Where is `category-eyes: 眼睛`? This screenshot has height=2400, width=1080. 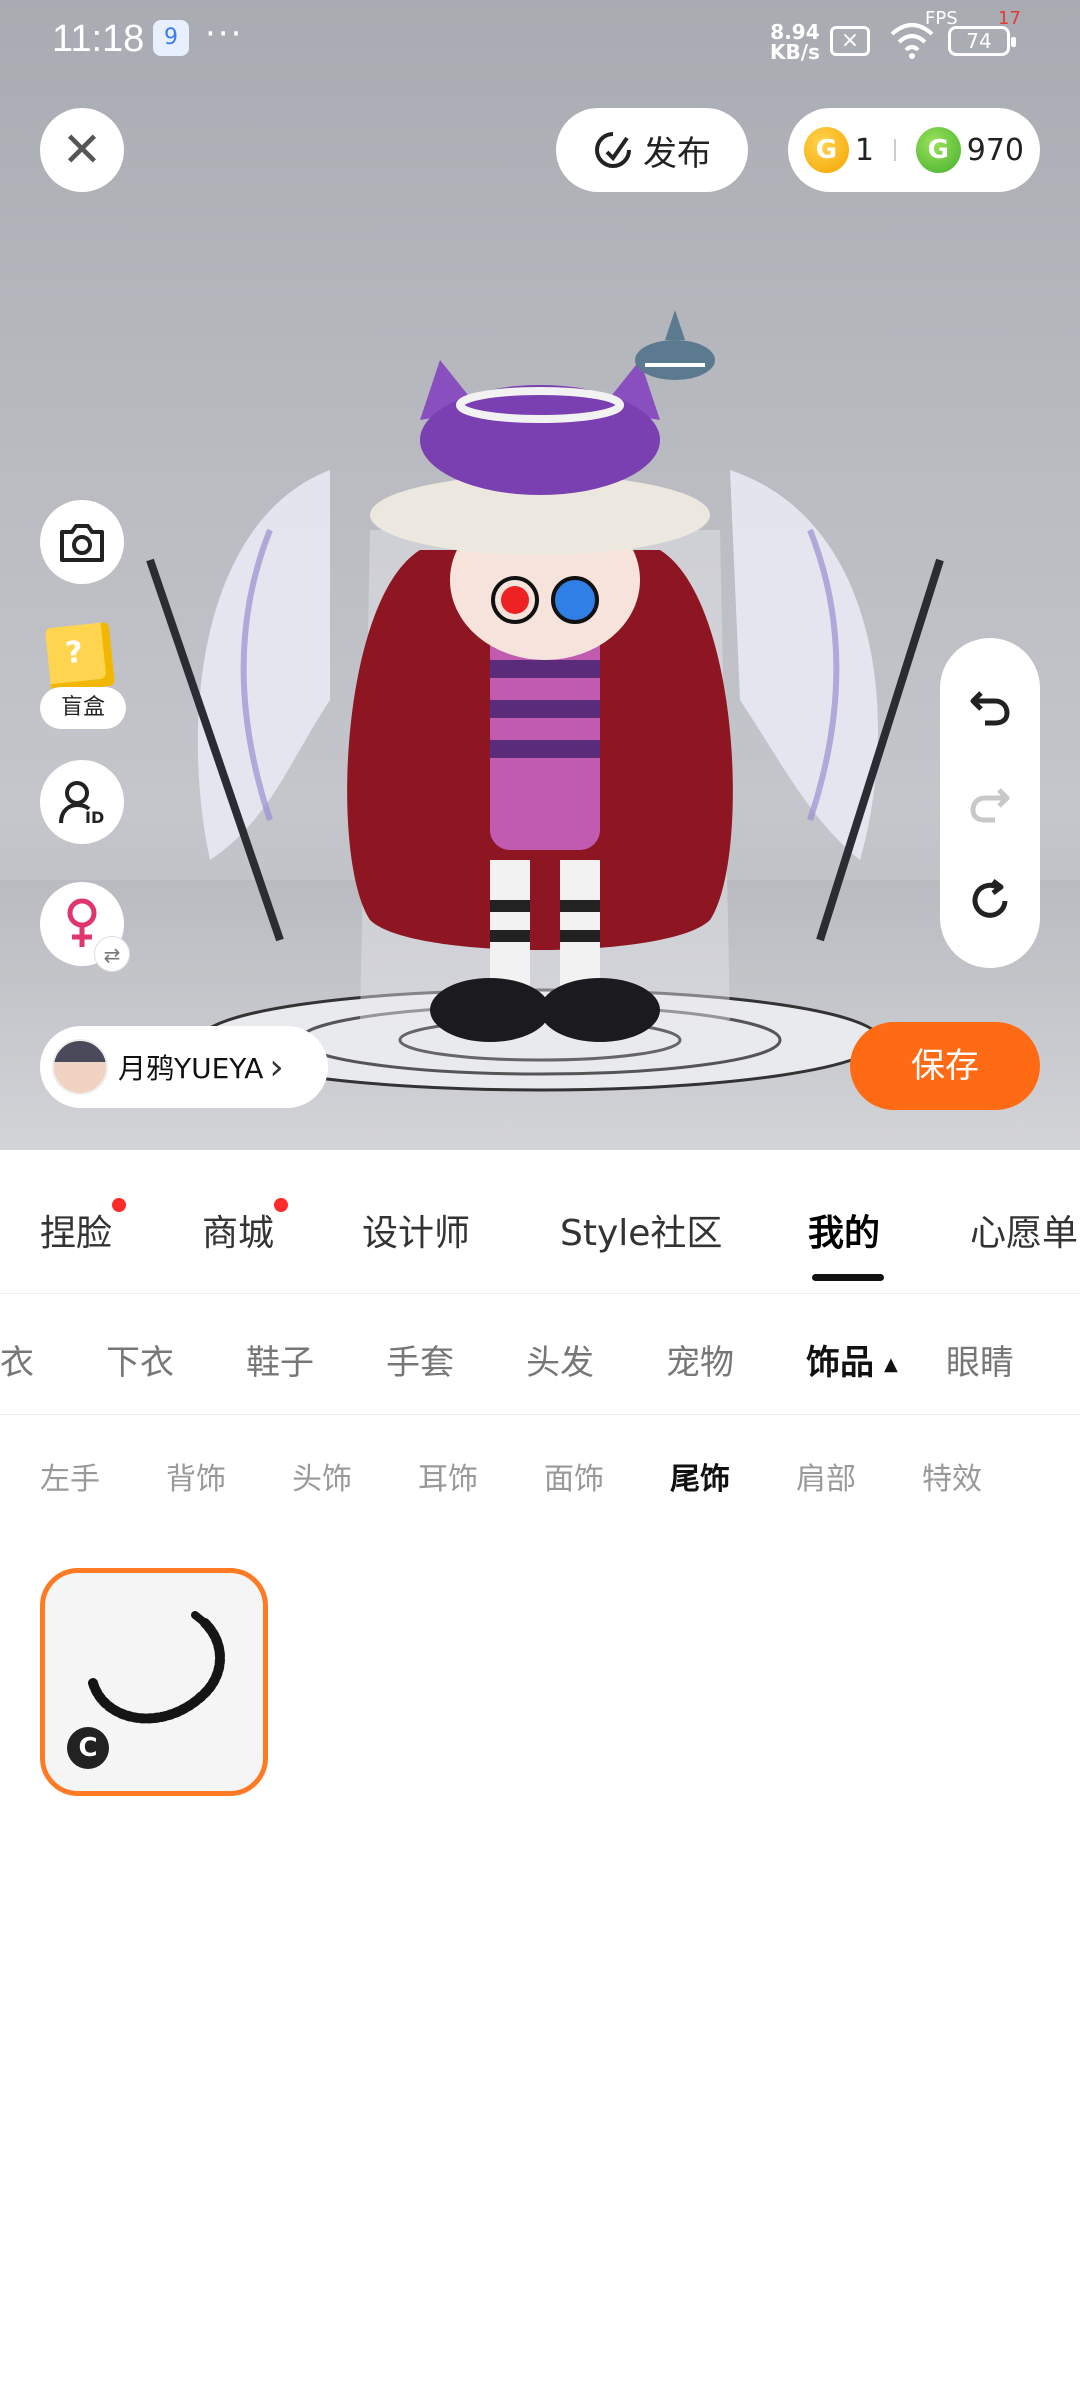 category-eyes: 眼睛 is located at coordinates (980, 1359).